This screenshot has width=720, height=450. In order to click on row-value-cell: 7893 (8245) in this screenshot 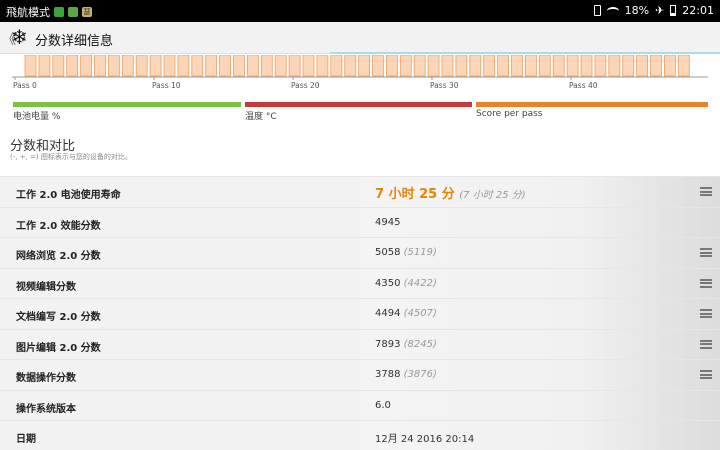, I will do `click(540, 344)`.